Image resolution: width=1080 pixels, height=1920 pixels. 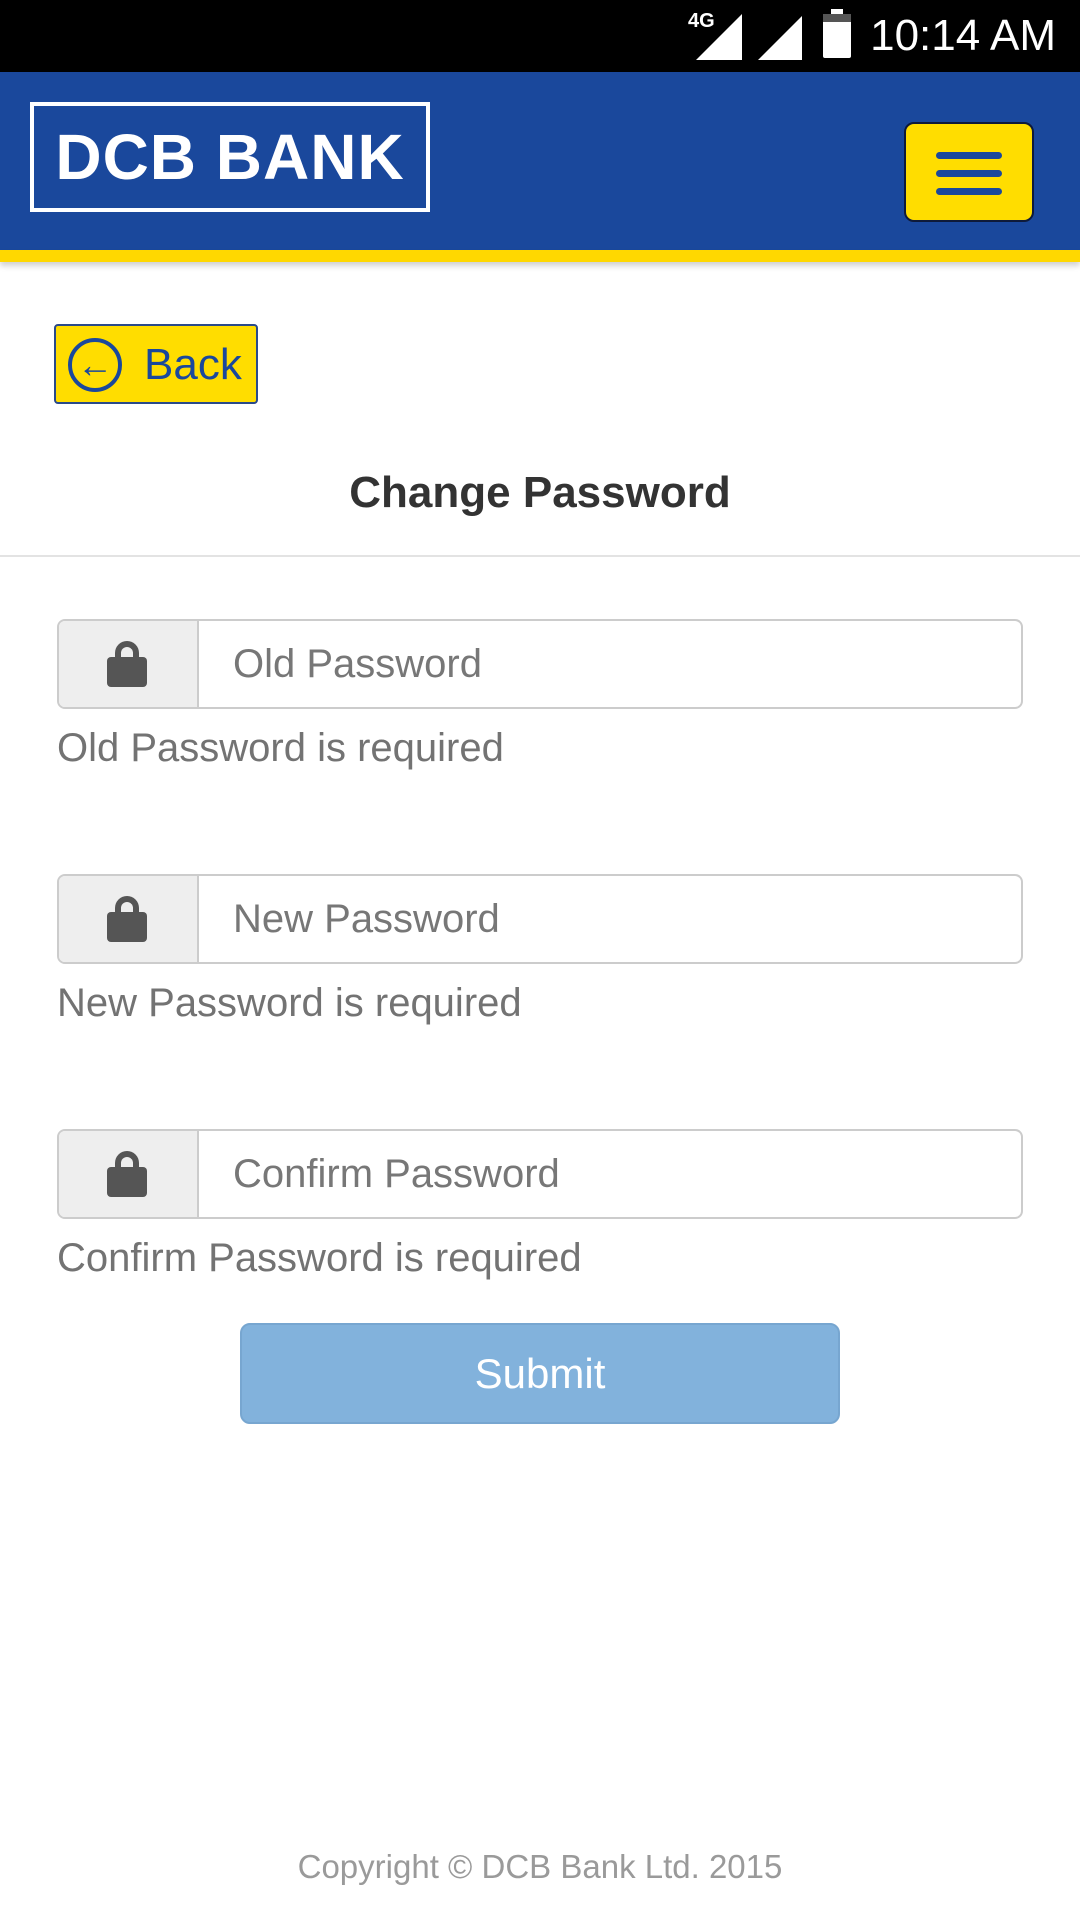 What do you see at coordinates (719, 37) in the screenshot?
I see `signal-4g-icon` at bounding box center [719, 37].